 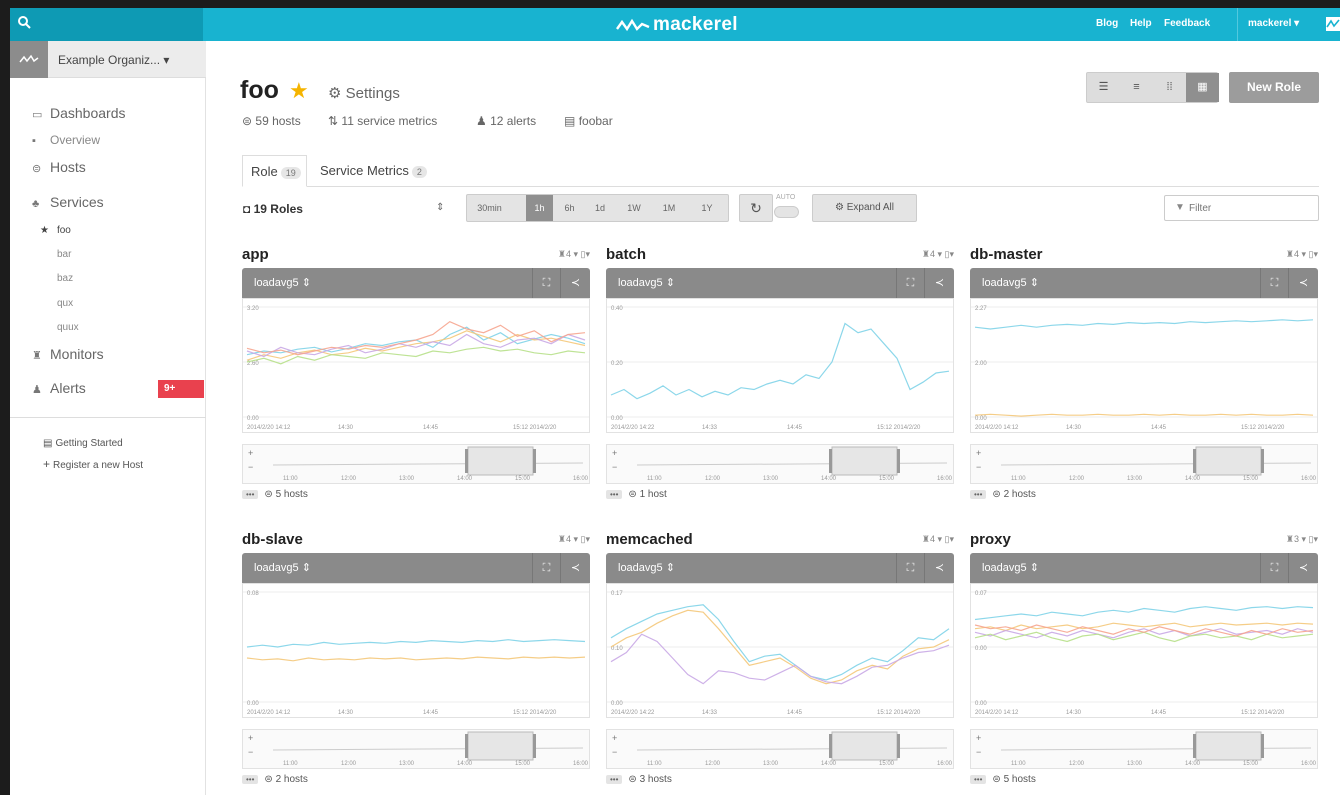 What do you see at coordinates (990, 539) in the screenshot?
I see `role-title: proxy` at bounding box center [990, 539].